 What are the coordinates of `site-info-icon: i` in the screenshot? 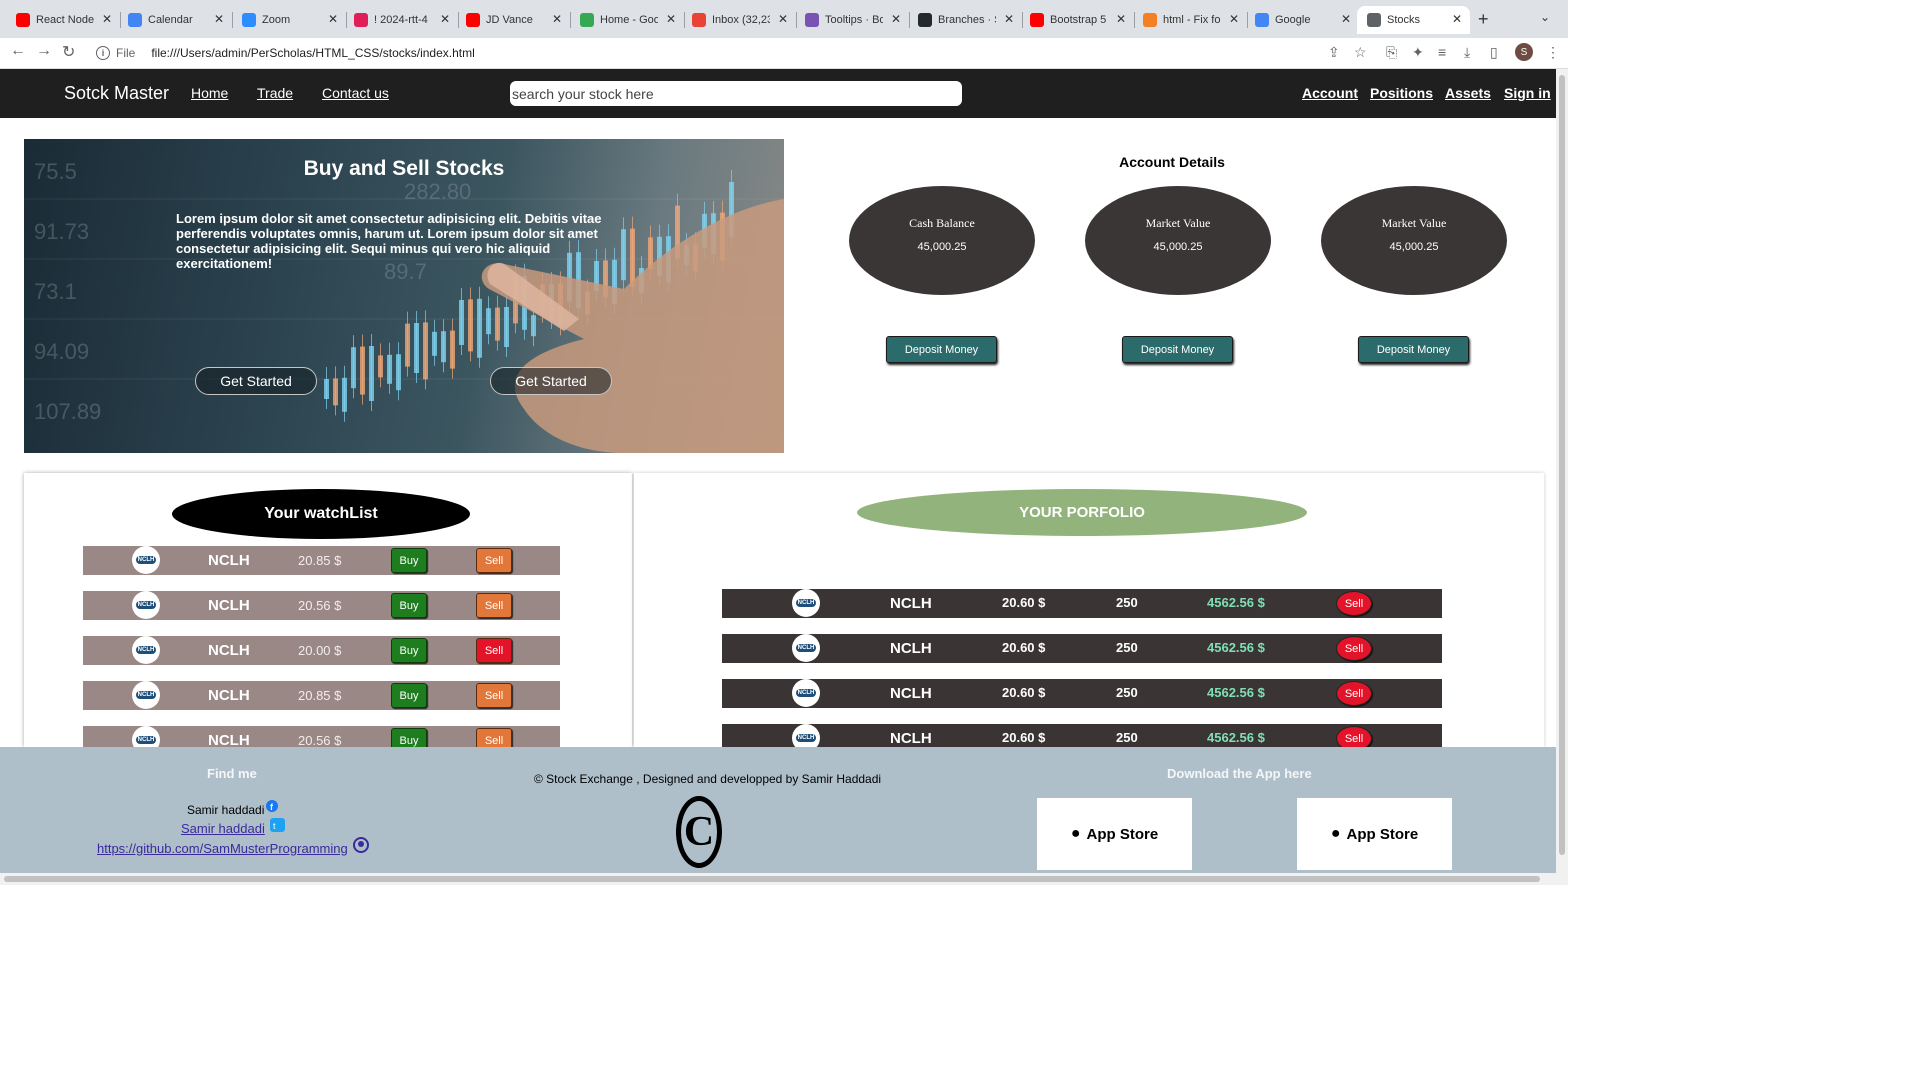 It's located at (103, 53).